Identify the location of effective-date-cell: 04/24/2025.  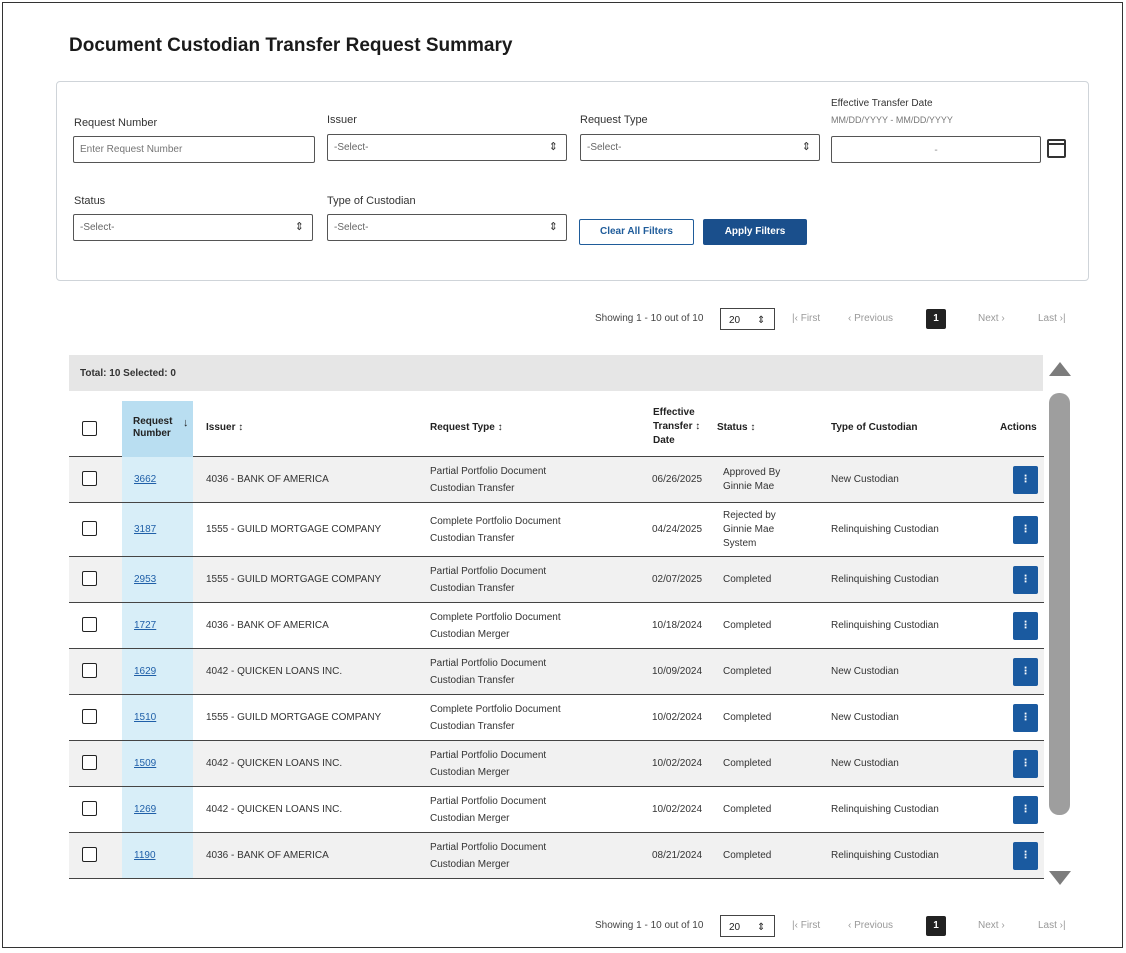
(677, 529).